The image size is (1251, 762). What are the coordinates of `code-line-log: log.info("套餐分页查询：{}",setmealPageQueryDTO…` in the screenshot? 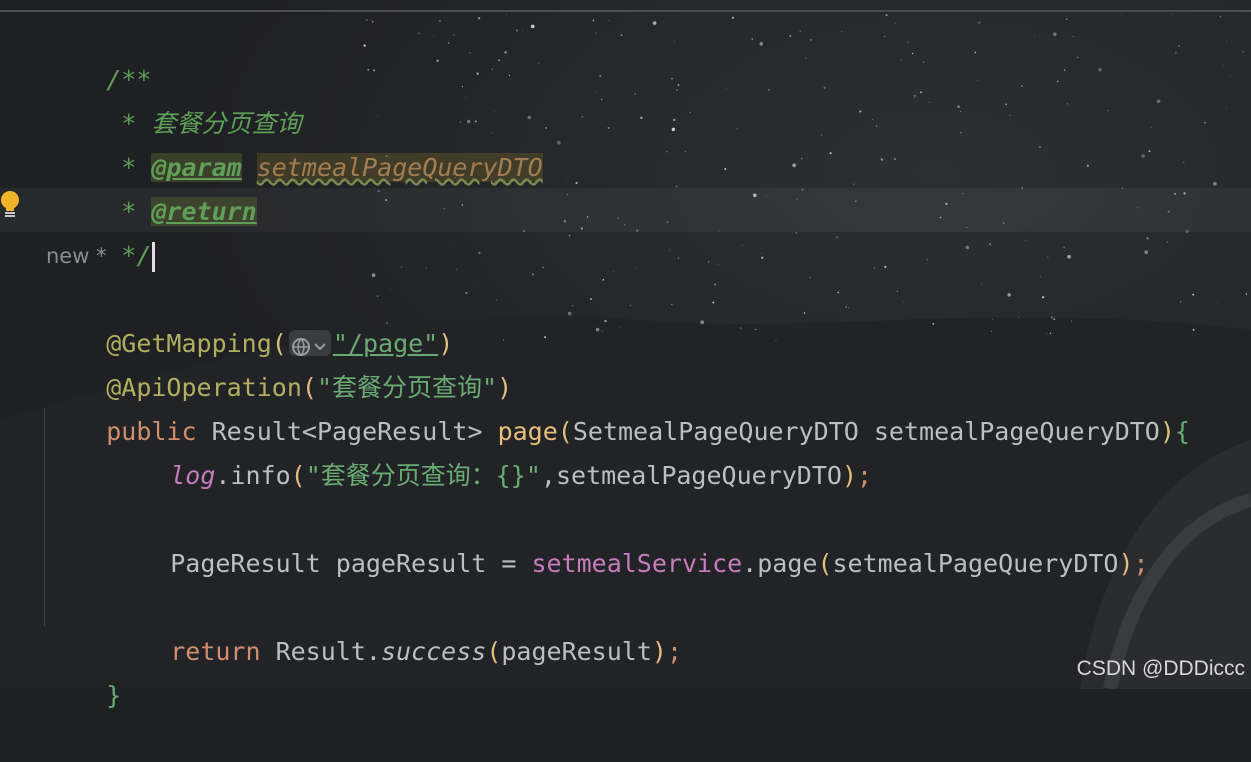 It's located at (491, 450).